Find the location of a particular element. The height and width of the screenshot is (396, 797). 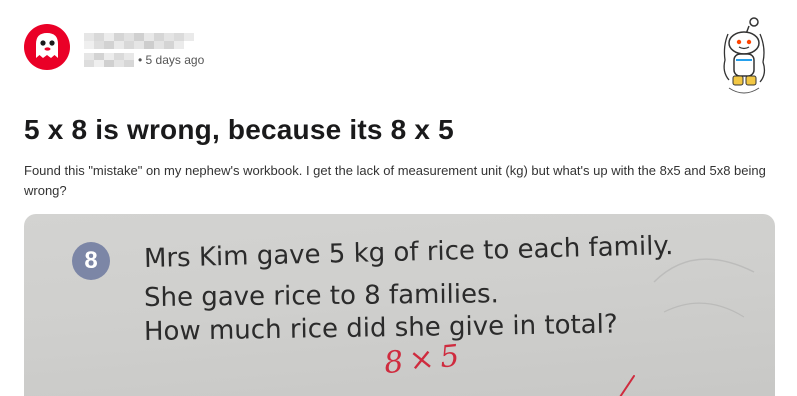

redacted-community is located at coordinates (109, 60).